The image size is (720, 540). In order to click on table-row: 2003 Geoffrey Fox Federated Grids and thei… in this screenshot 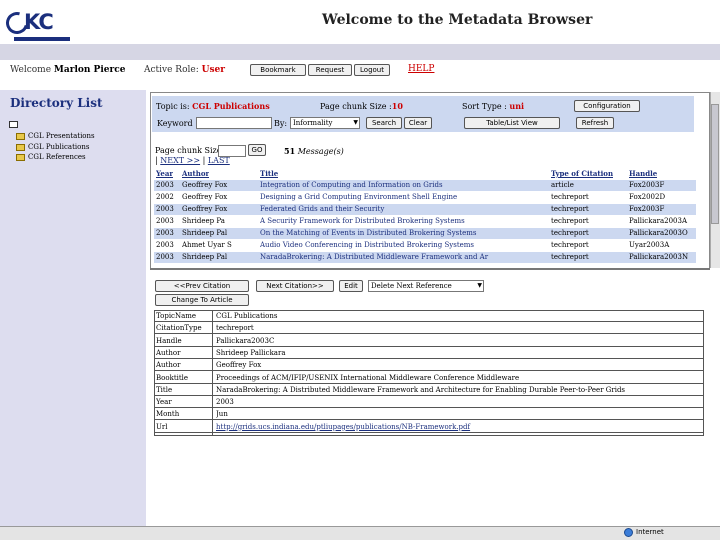, I will do `click(425, 209)`.